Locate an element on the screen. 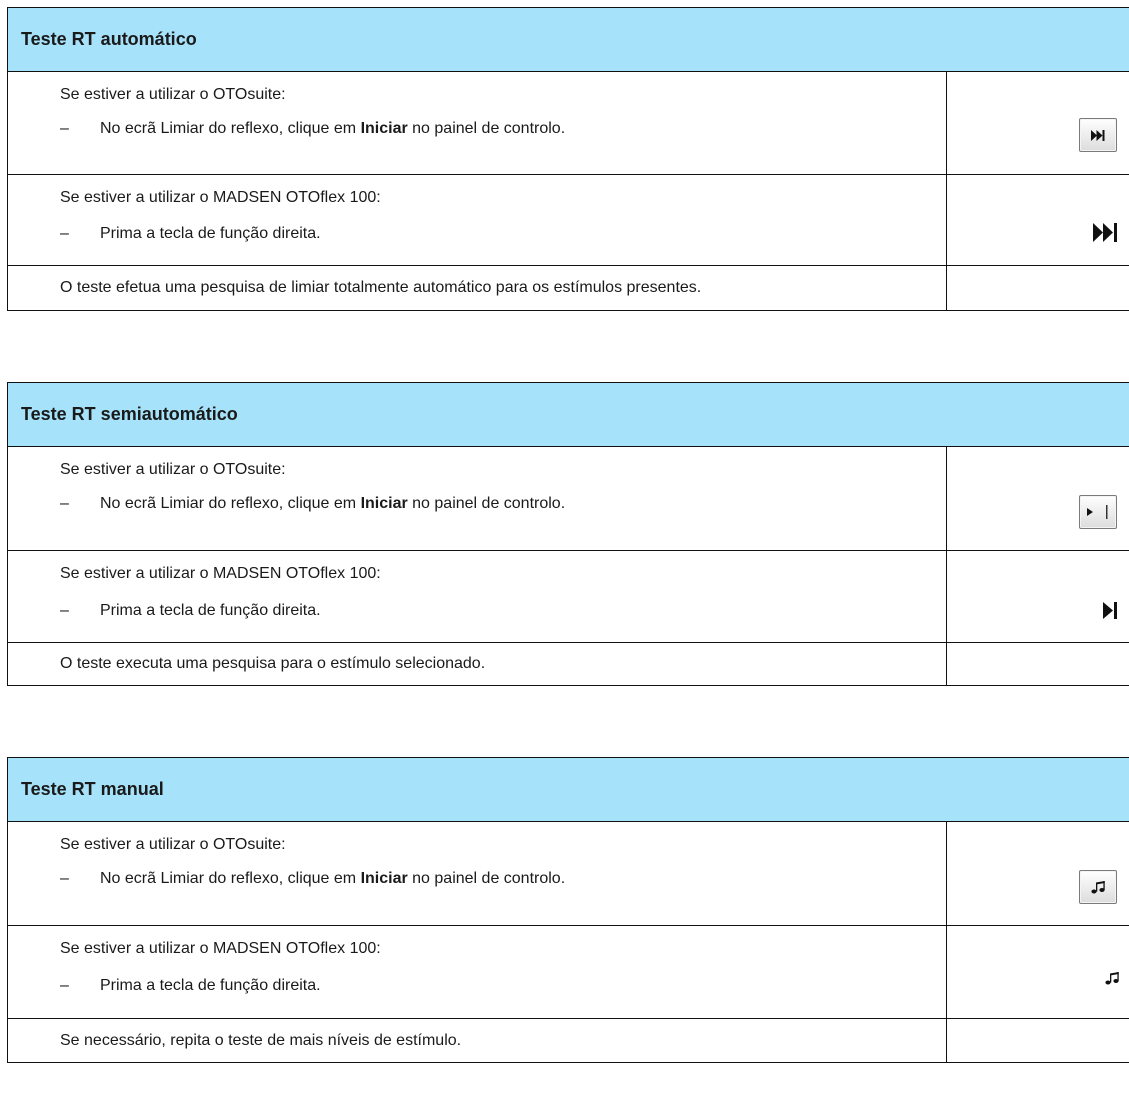 This screenshot has height=1098, width=1129. fast-forward-end-key-icon is located at coordinates (1106, 232).